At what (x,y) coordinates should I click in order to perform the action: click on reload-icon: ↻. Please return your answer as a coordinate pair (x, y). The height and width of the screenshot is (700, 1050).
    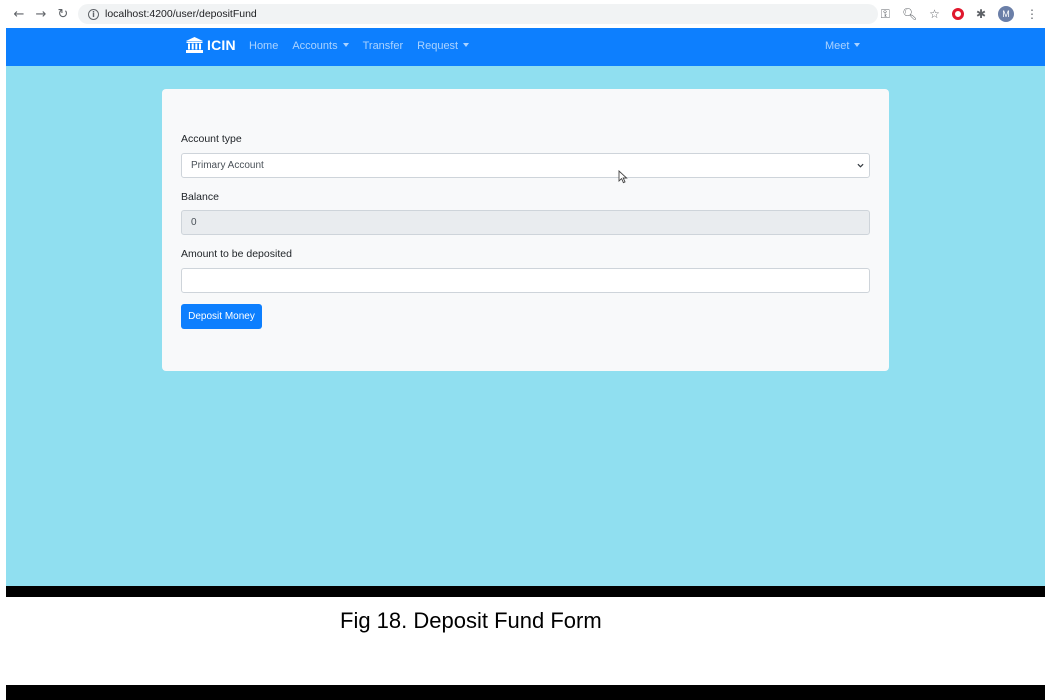
    Looking at the image, I should click on (63, 14).